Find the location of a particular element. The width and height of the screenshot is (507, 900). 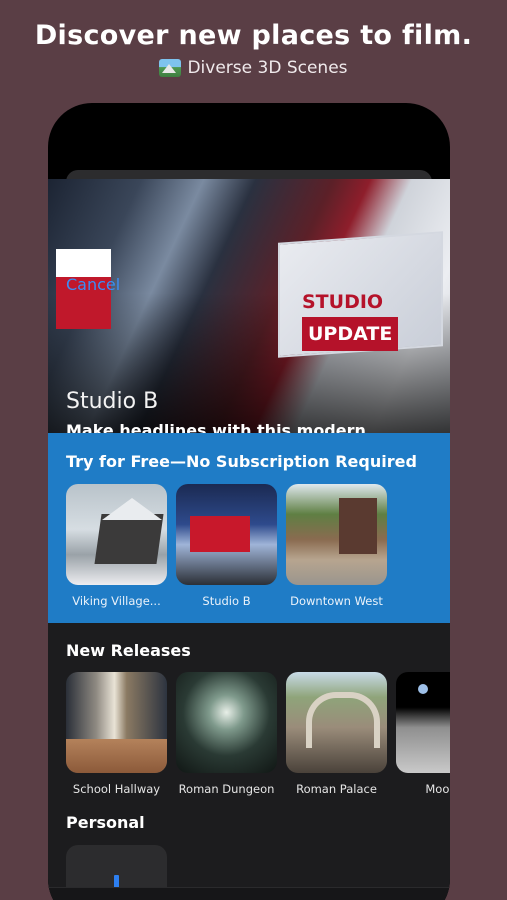

promo-subhead-text: Diverse 3D Scenes is located at coordinates (267, 68).